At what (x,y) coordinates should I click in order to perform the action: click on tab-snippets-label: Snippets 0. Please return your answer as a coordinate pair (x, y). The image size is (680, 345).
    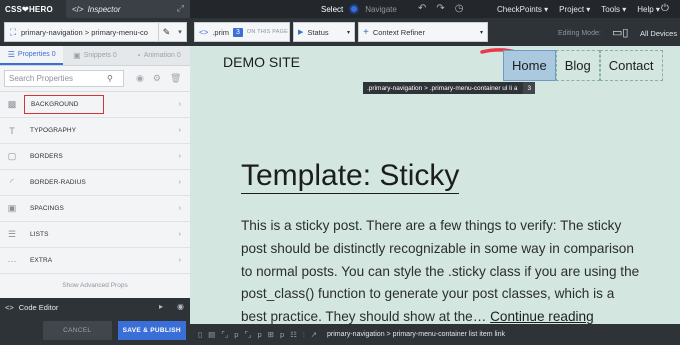
    Looking at the image, I should click on (100, 55).